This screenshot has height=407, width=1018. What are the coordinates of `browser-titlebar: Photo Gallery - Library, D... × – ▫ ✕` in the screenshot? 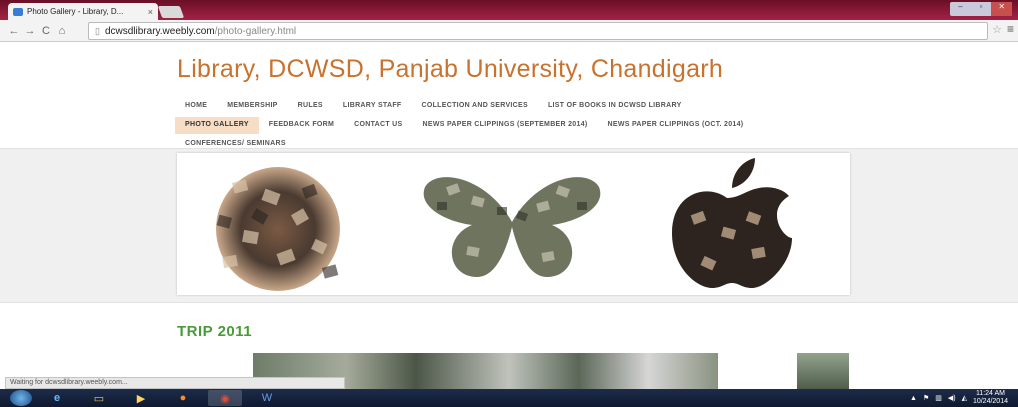 It's located at (509, 10).